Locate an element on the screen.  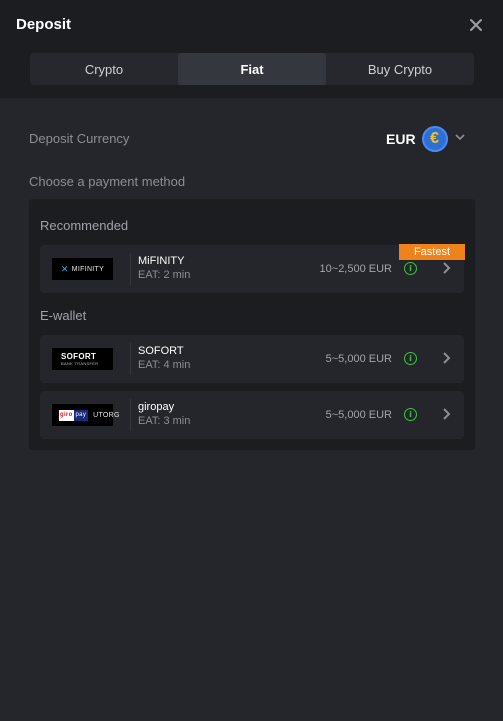
method-eat: EAT: 3 min is located at coordinates (164, 421).